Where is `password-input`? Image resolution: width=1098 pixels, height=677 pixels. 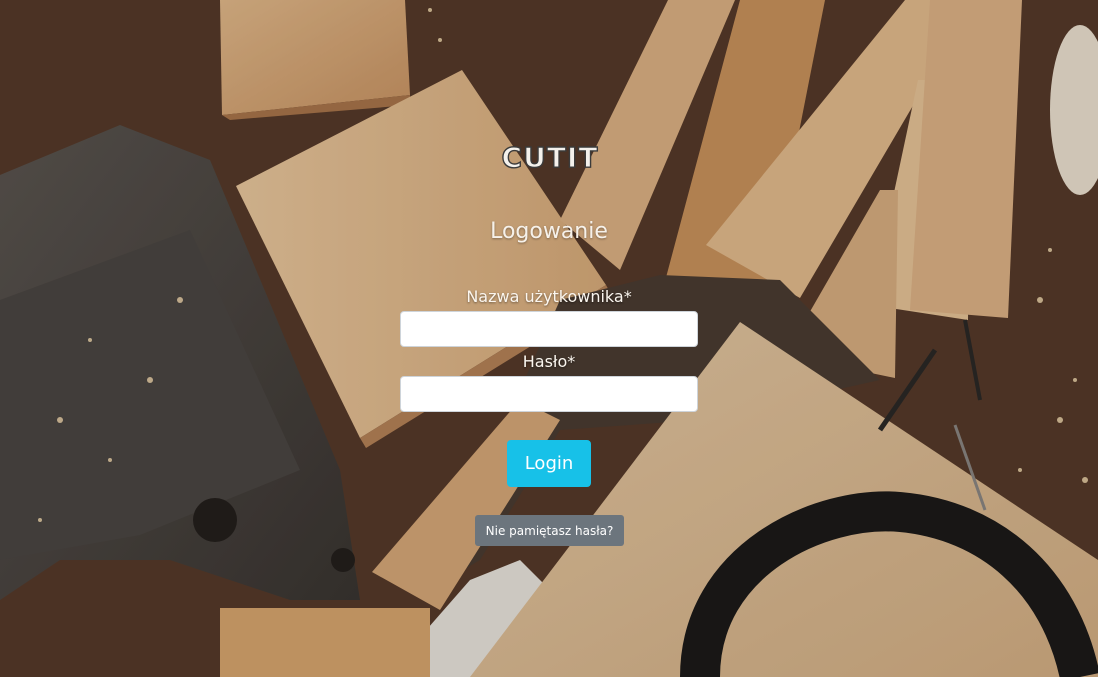
password-input is located at coordinates (549, 394).